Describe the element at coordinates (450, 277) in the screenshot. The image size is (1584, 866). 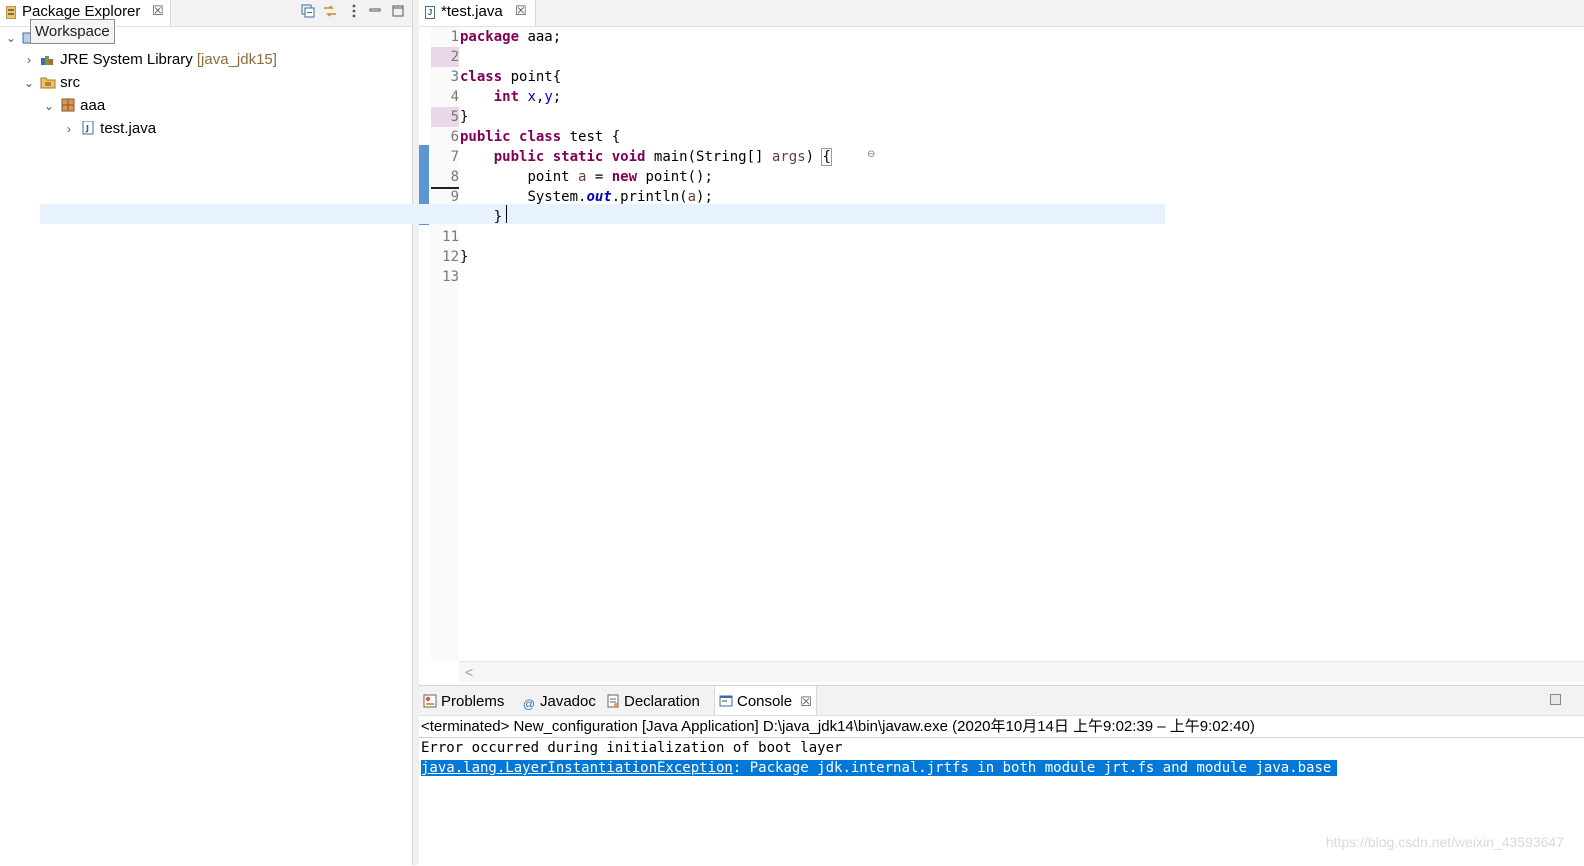
I see `line-number: 13` at that location.